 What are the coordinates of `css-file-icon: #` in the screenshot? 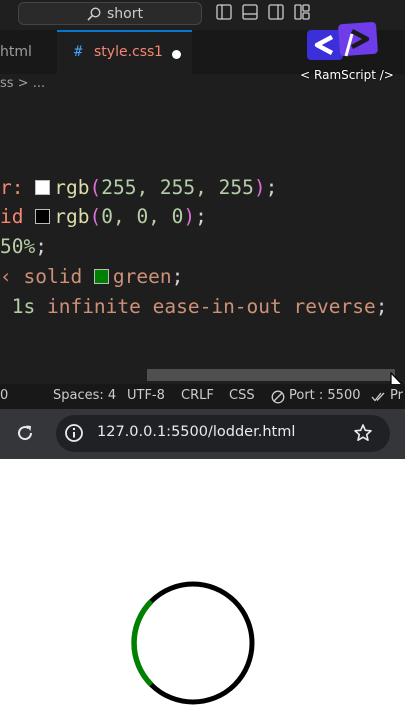 It's located at (78, 52).